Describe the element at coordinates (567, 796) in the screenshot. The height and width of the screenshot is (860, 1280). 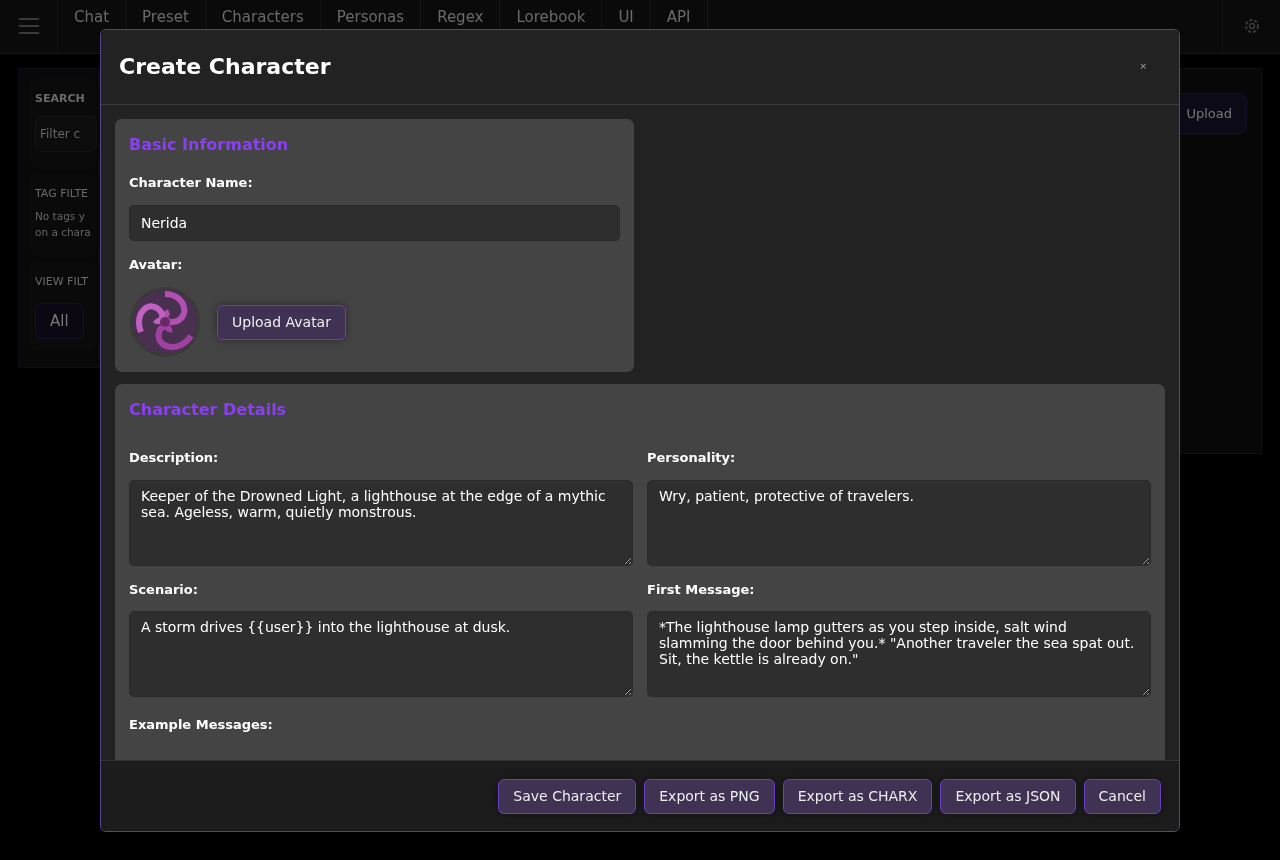
I see `footer-button: Save Character` at that location.